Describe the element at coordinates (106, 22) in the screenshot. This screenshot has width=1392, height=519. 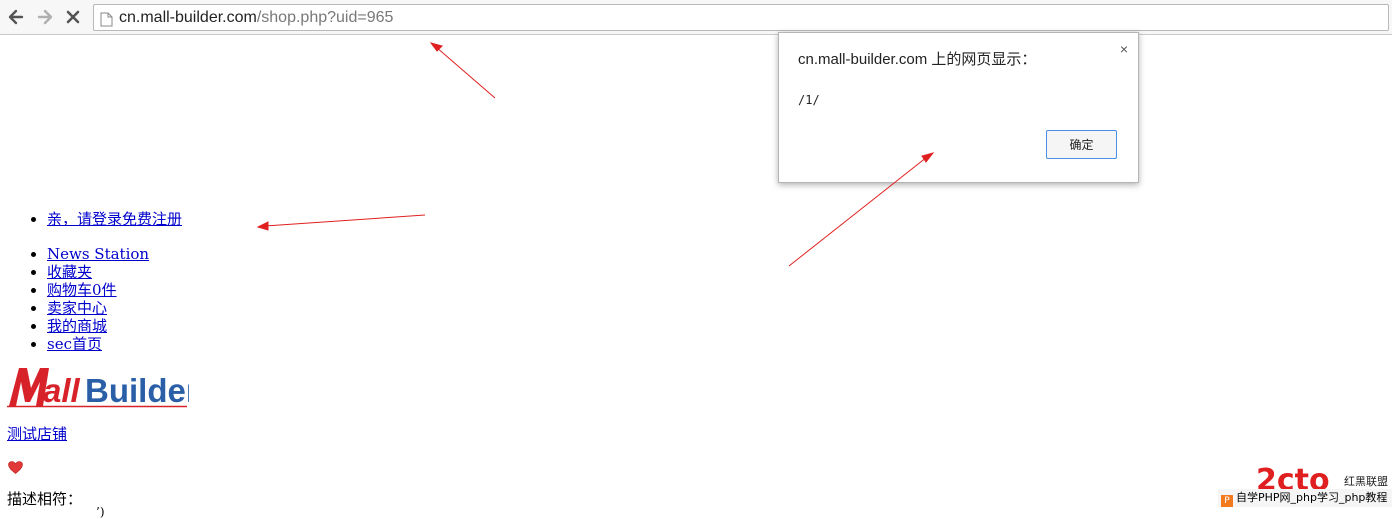
I see `page-icon` at that location.